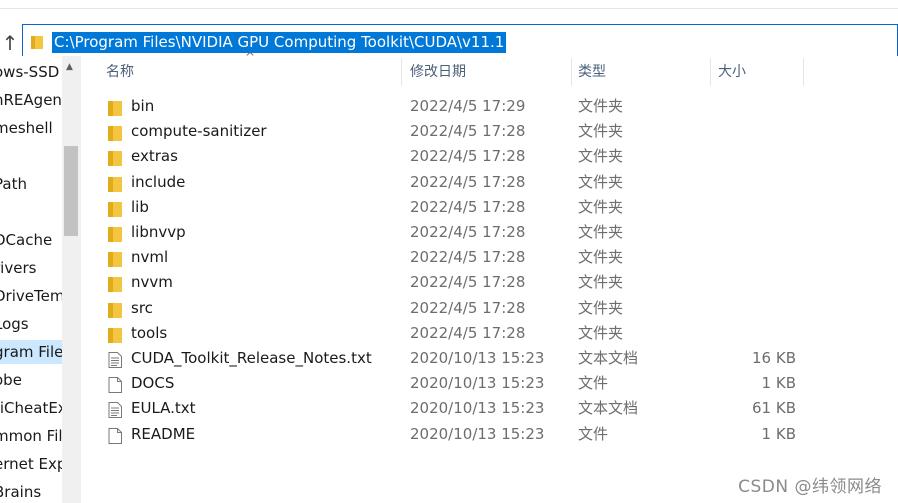  I want to click on file-row: README 2020/10/13 15:23 文件 1 KB, so click(439, 434).